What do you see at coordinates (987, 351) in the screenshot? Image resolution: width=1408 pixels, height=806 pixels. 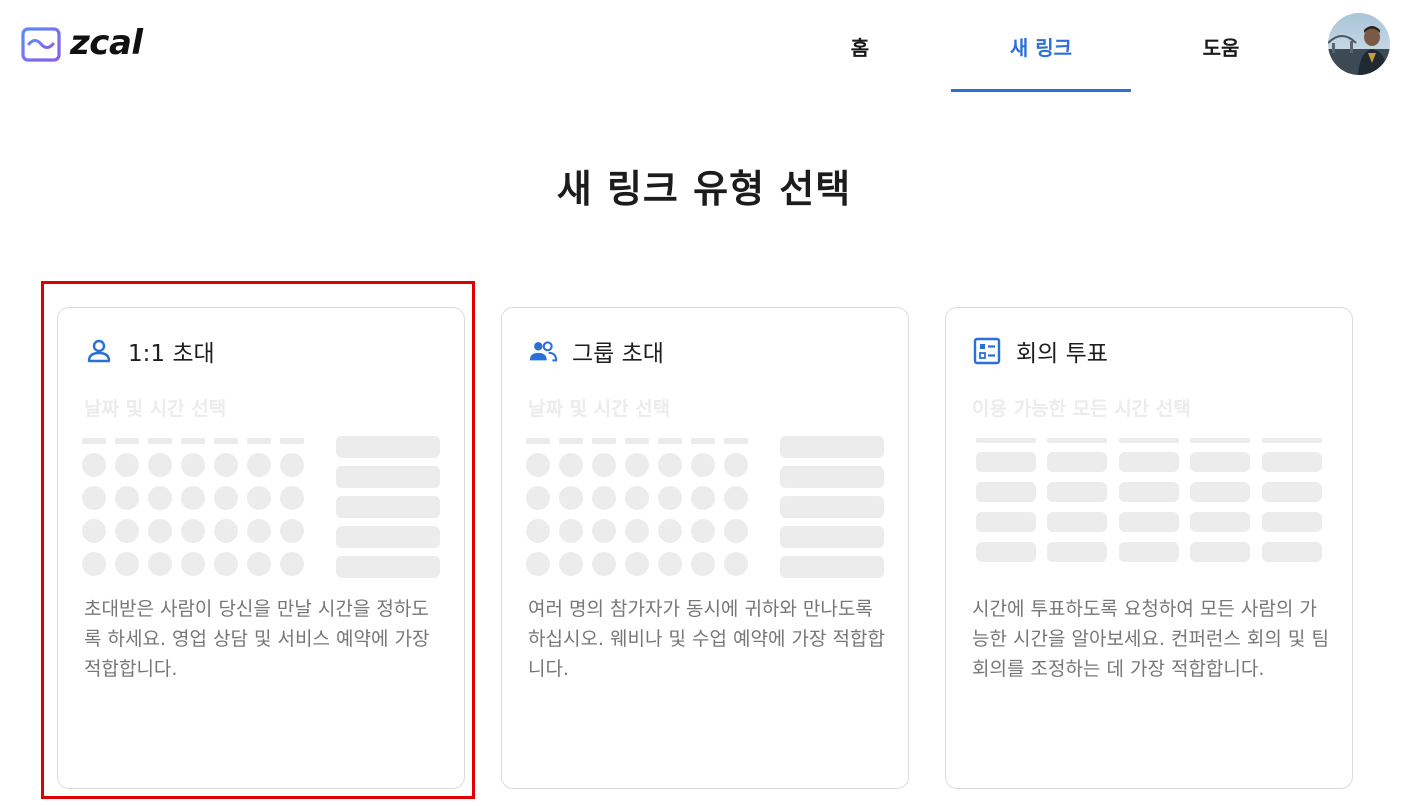 I see `poll-icon` at bounding box center [987, 351].